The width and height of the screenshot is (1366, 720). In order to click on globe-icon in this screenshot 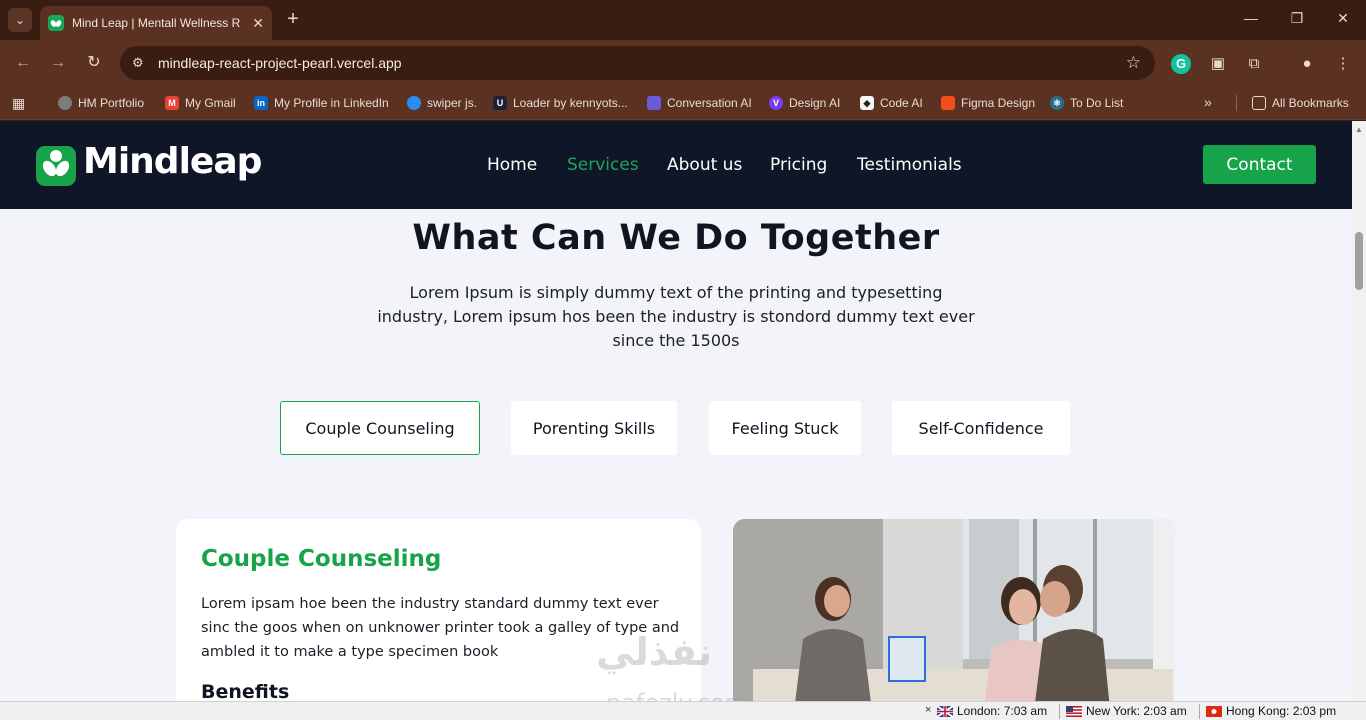, I will do `click(65, 103)`.